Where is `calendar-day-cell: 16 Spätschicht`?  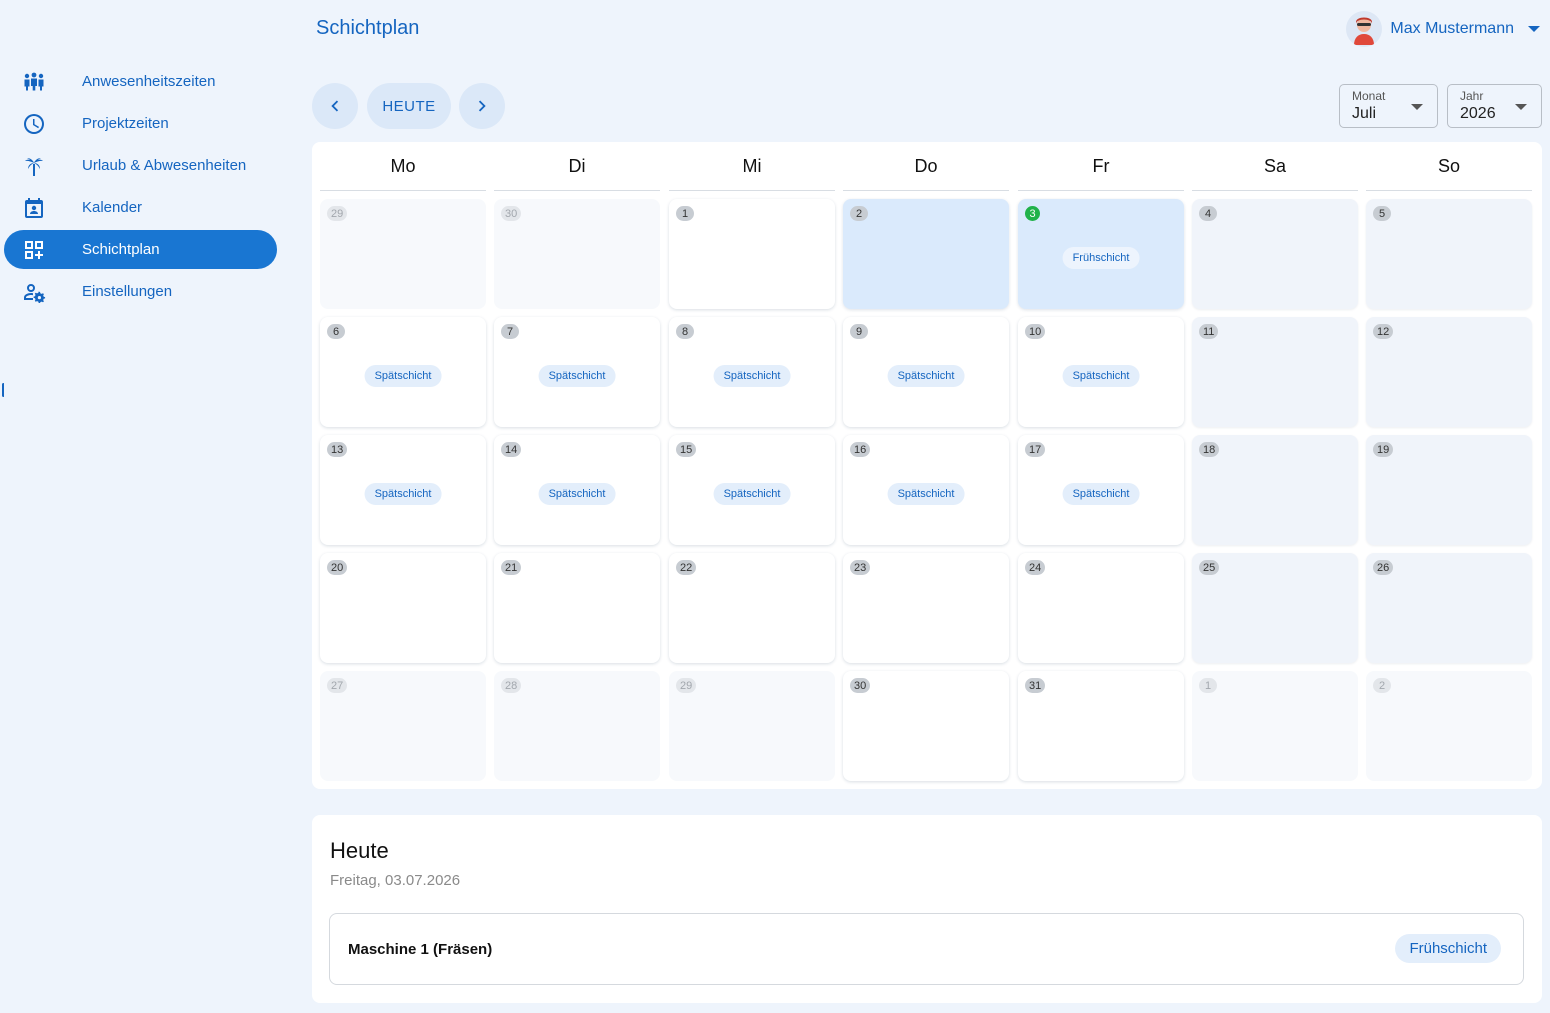
calendar-day-cell: 16 Spätschicht is located at coordinates (926, 490).